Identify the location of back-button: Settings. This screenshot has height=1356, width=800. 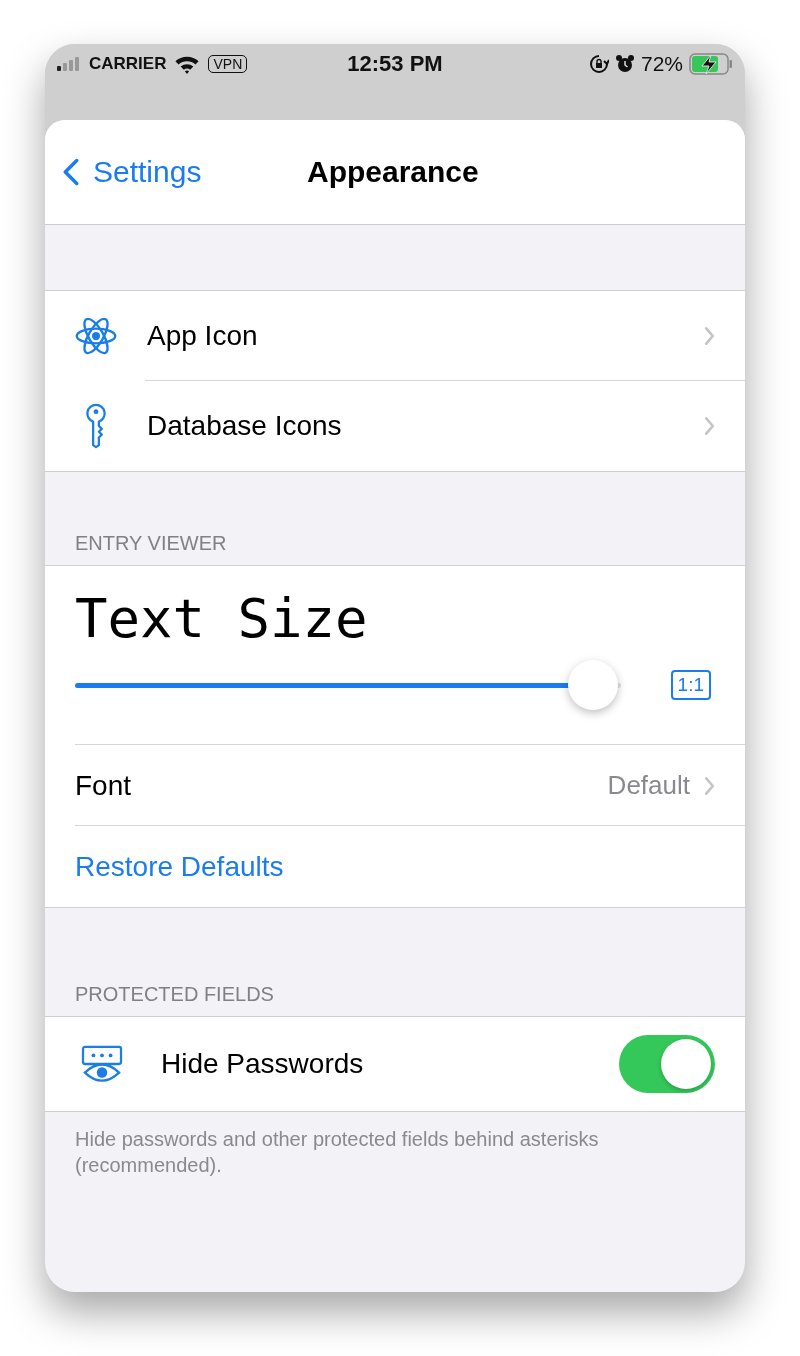
(123, 172).